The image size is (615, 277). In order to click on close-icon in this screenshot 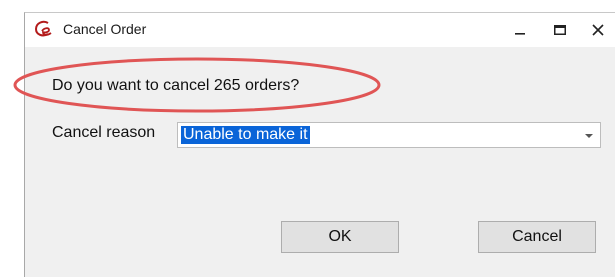, I will do `click(598, 30)`.